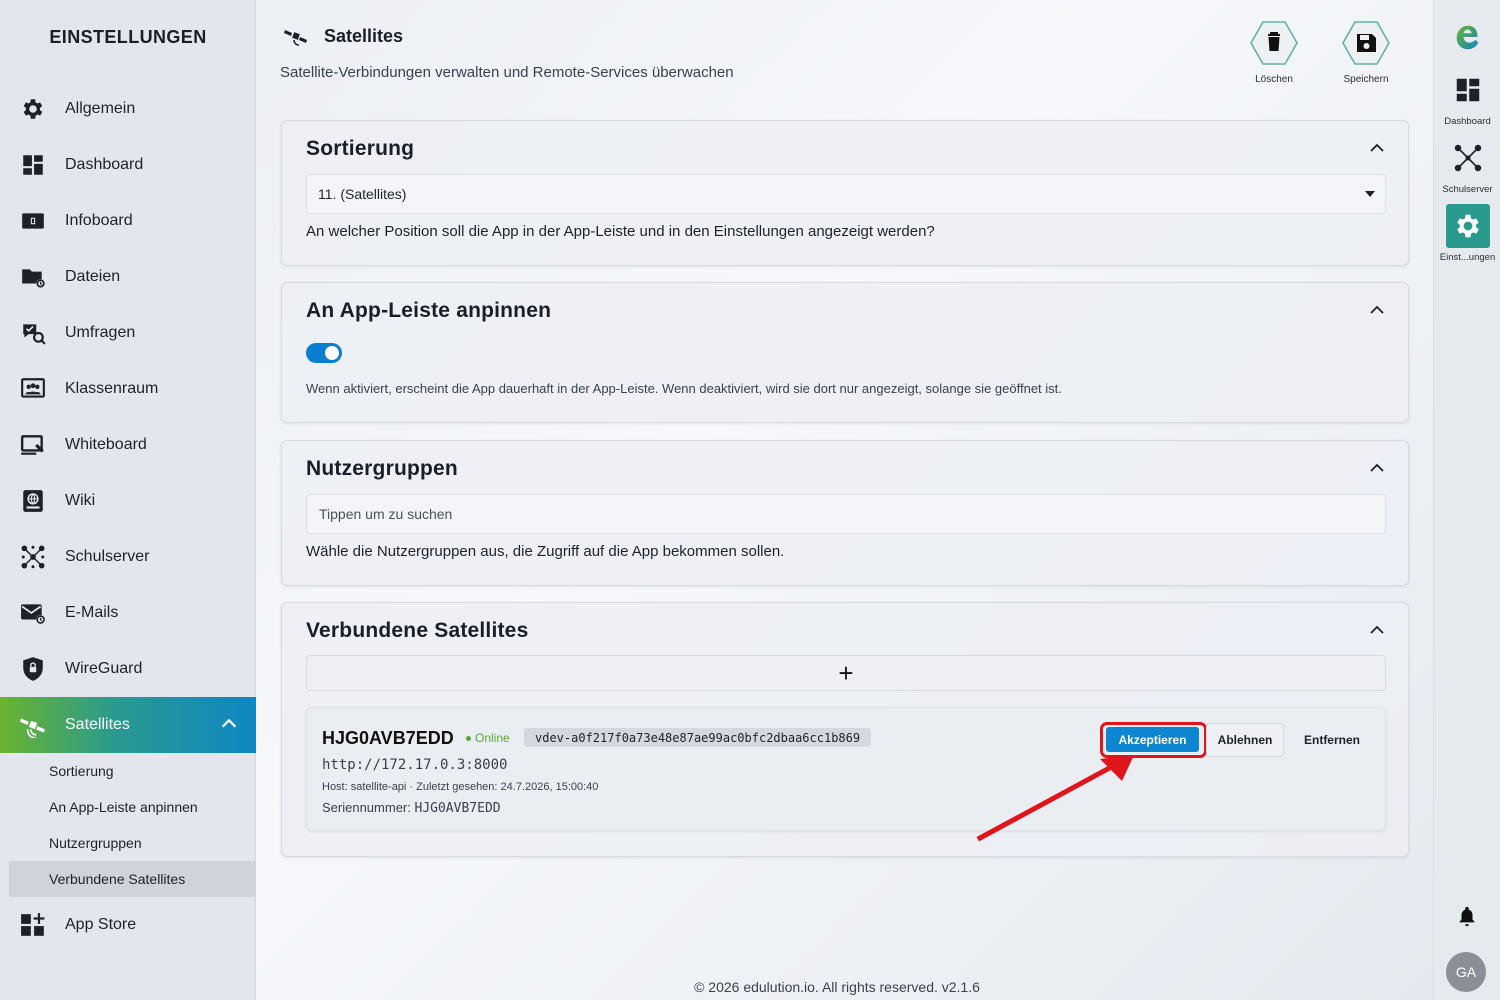  I want to click on bell-icon, so click(1467, 916).